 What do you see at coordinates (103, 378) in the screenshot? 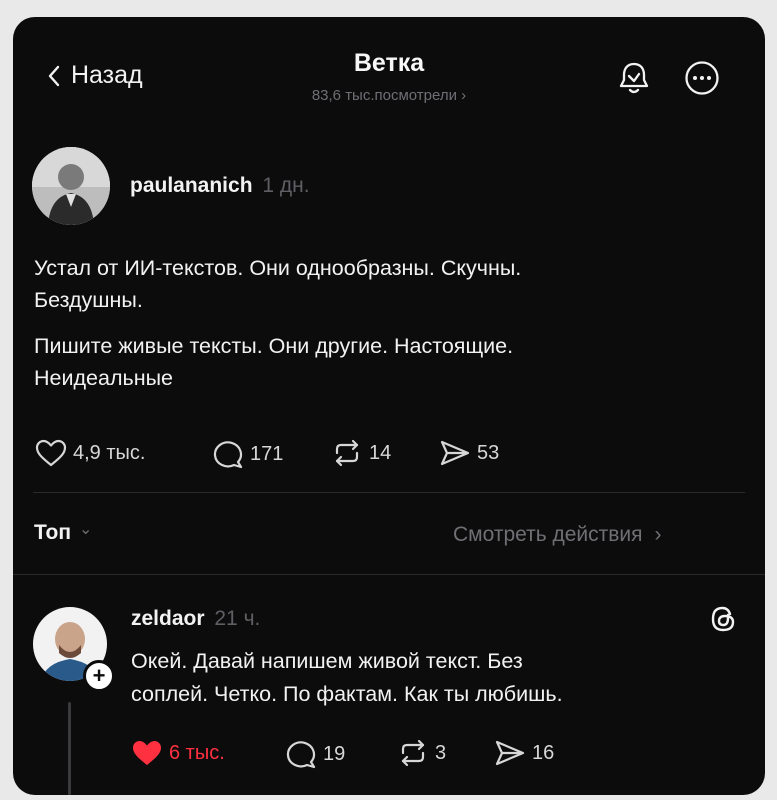
I see `post-text-line: Неидеальные` at bounding box center [103, 378].